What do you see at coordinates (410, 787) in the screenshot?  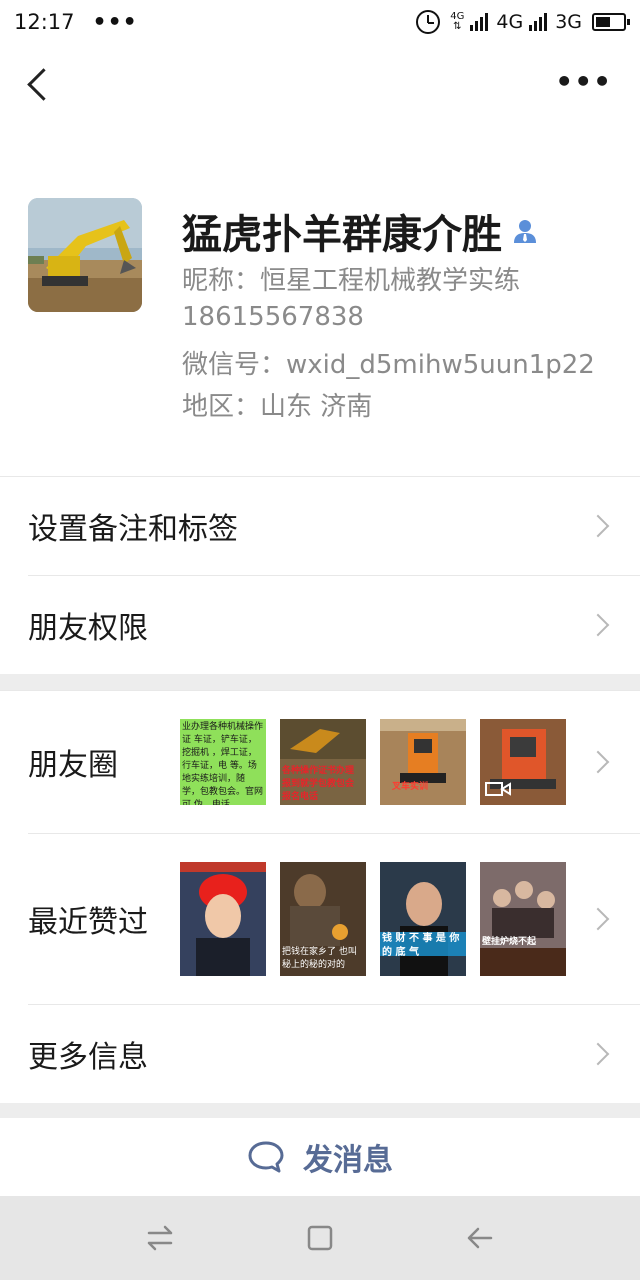 I see `moment-thumbnail-text: 叉车实训` at bounding box center [410, 787].